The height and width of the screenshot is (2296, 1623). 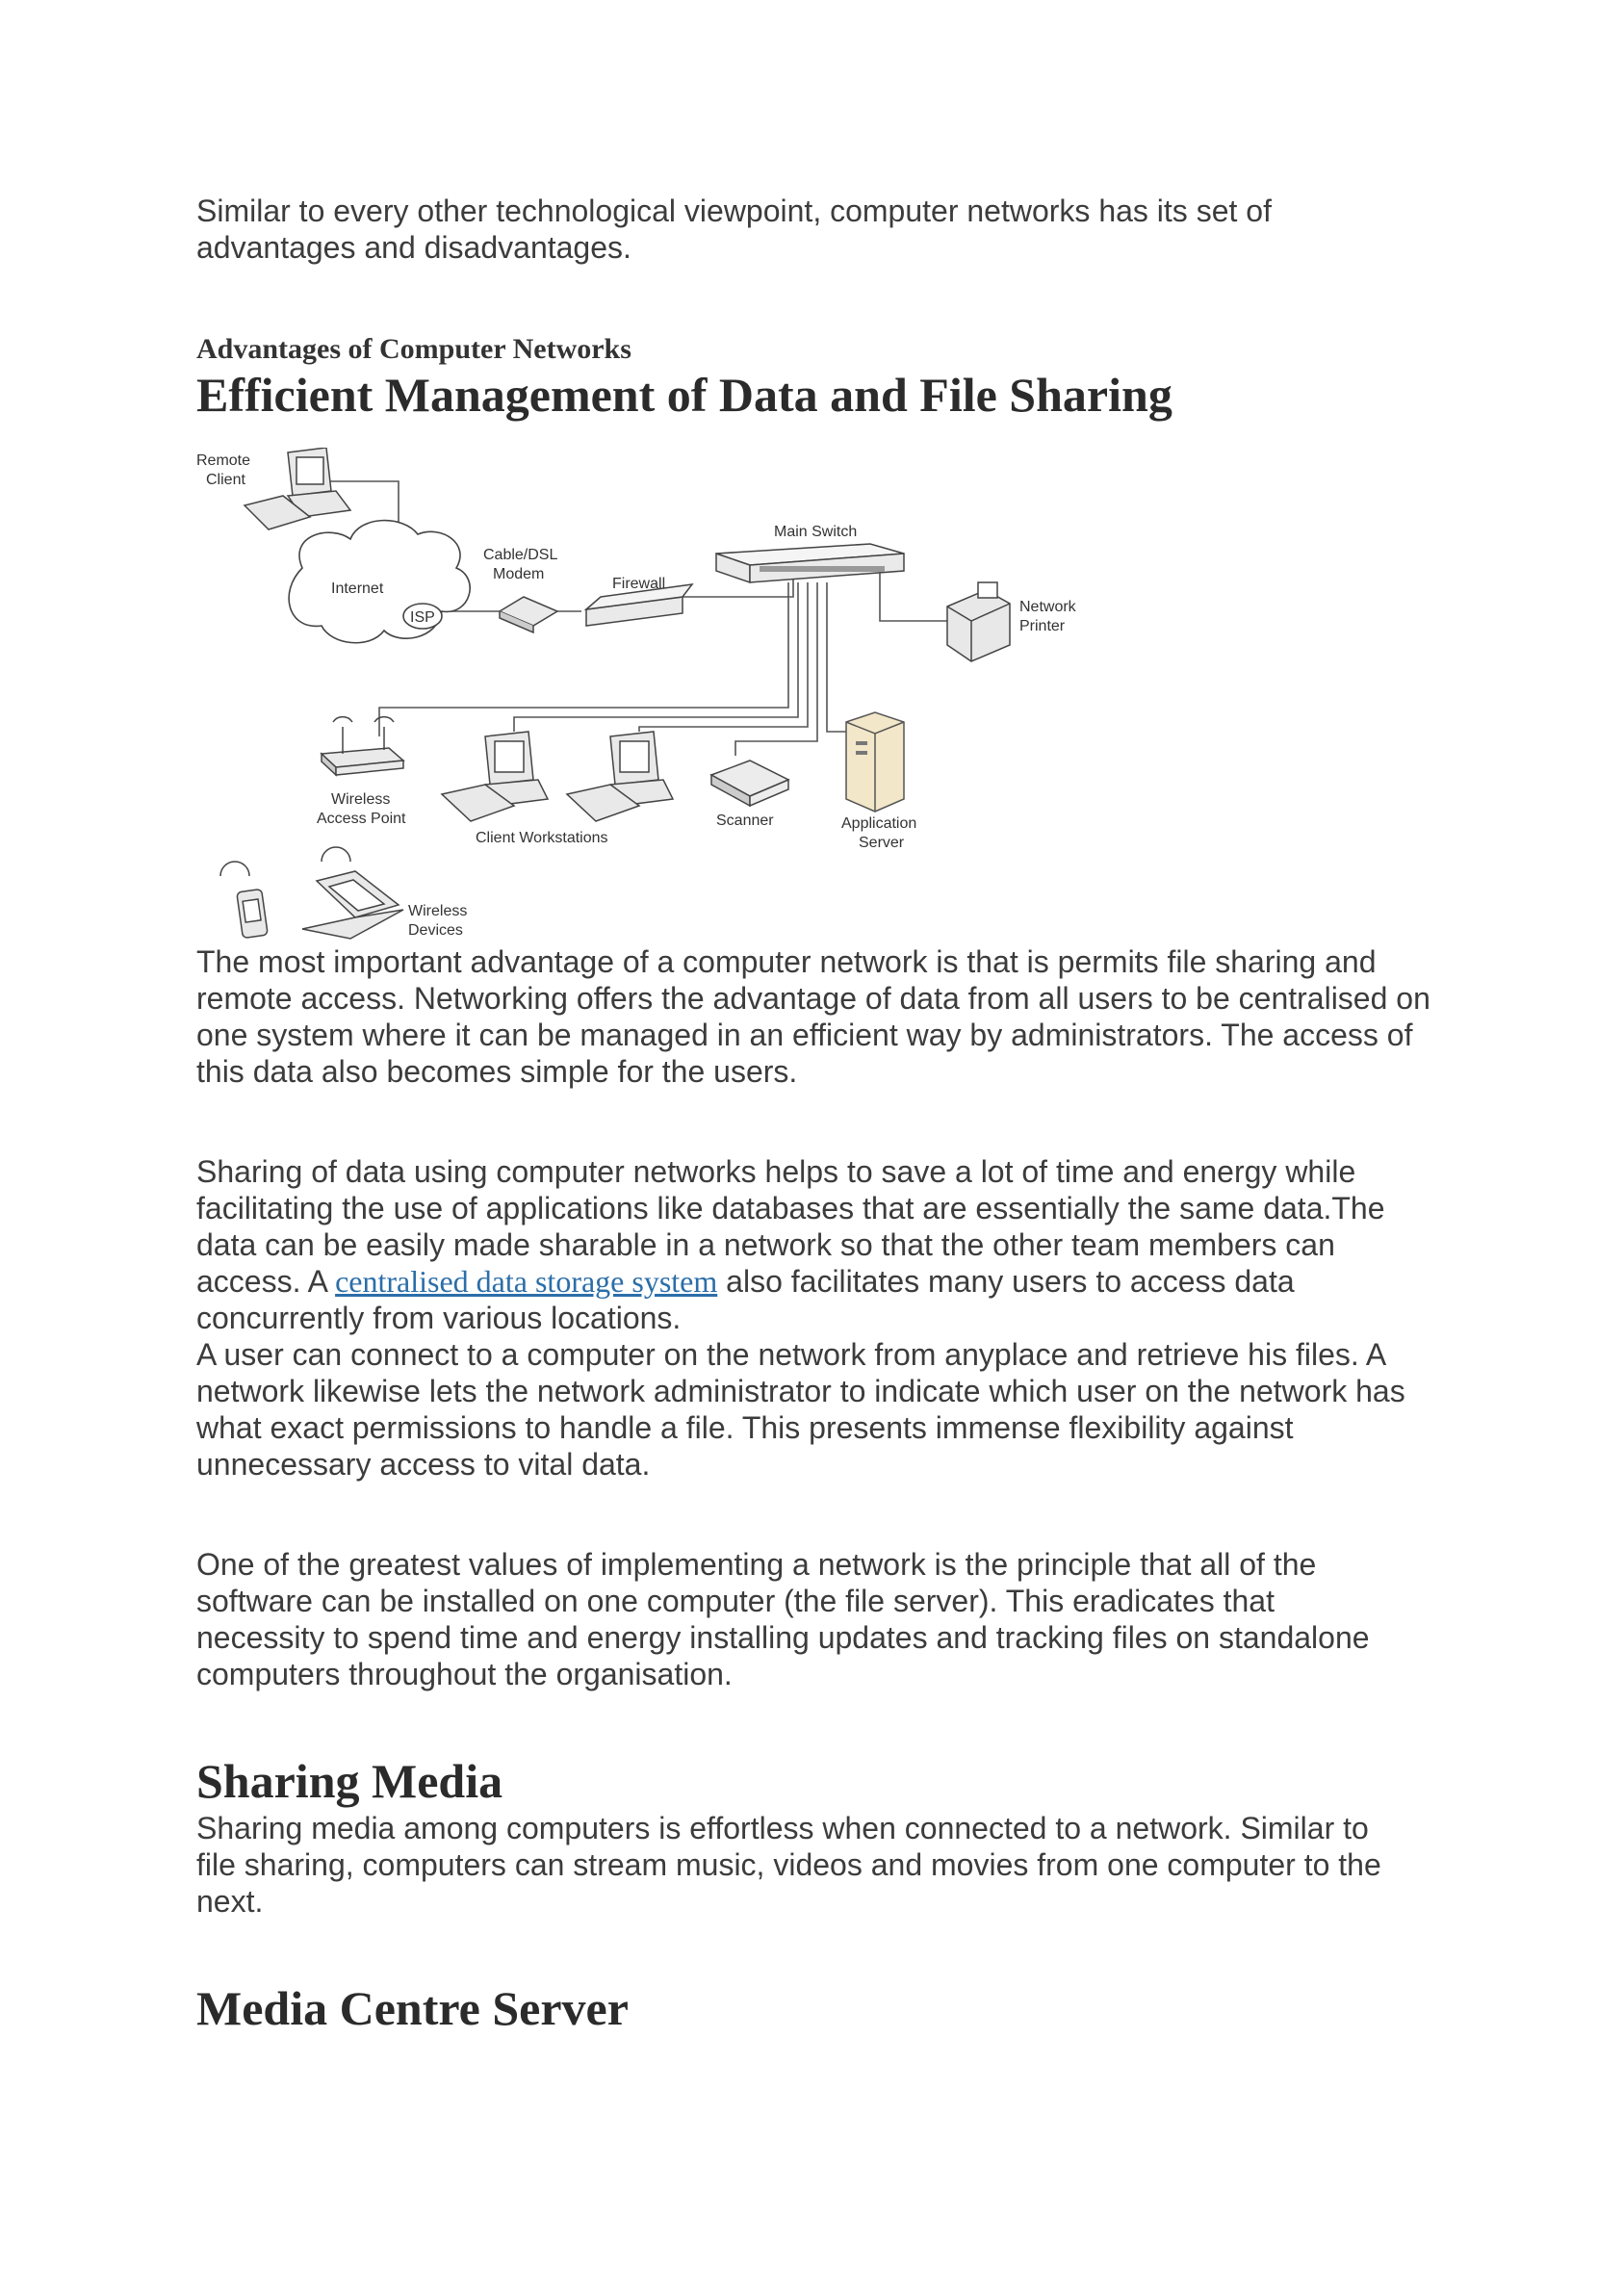 I want to click on section-label: Advantages of Computer Networks, so click(x=413, y=349).